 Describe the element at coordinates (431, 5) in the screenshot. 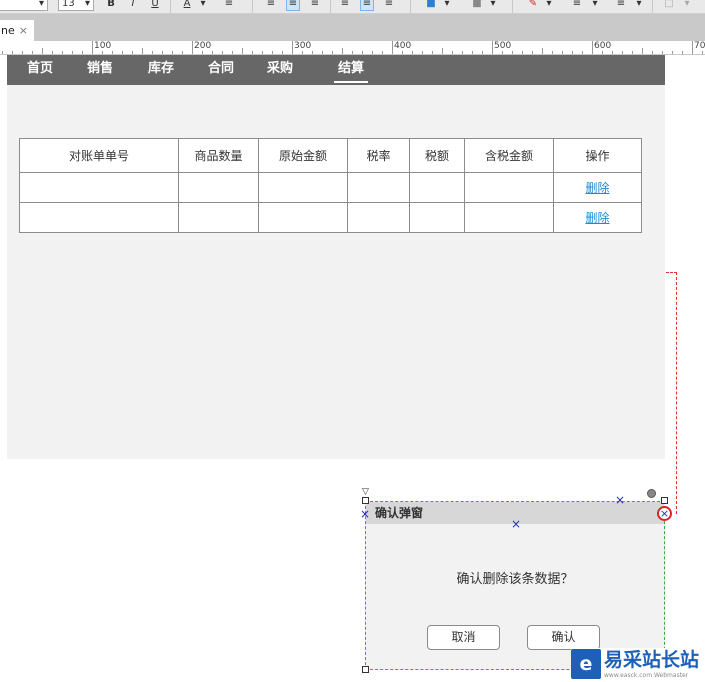

I see `fill-color-icon: ■` at that location.